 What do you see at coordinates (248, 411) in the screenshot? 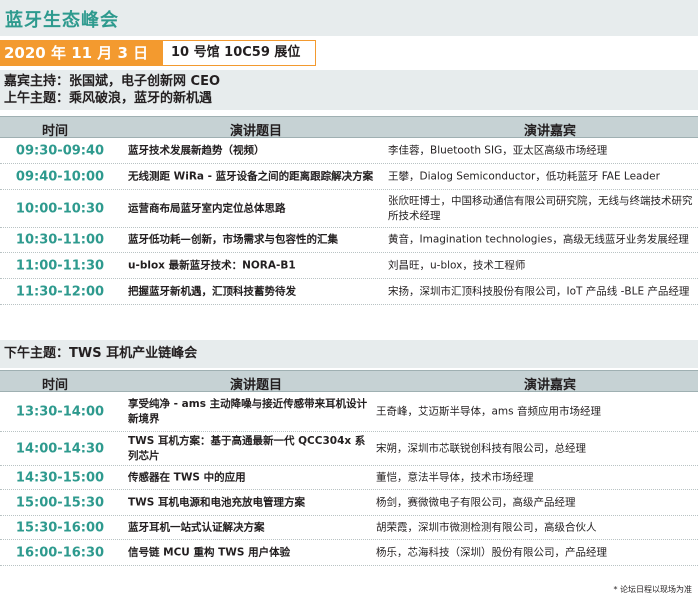
I see `session-topic: 享受纯净 - ams 主动降噪与接近传感带来耳机设计新境界` at bounding box center [248, 411].